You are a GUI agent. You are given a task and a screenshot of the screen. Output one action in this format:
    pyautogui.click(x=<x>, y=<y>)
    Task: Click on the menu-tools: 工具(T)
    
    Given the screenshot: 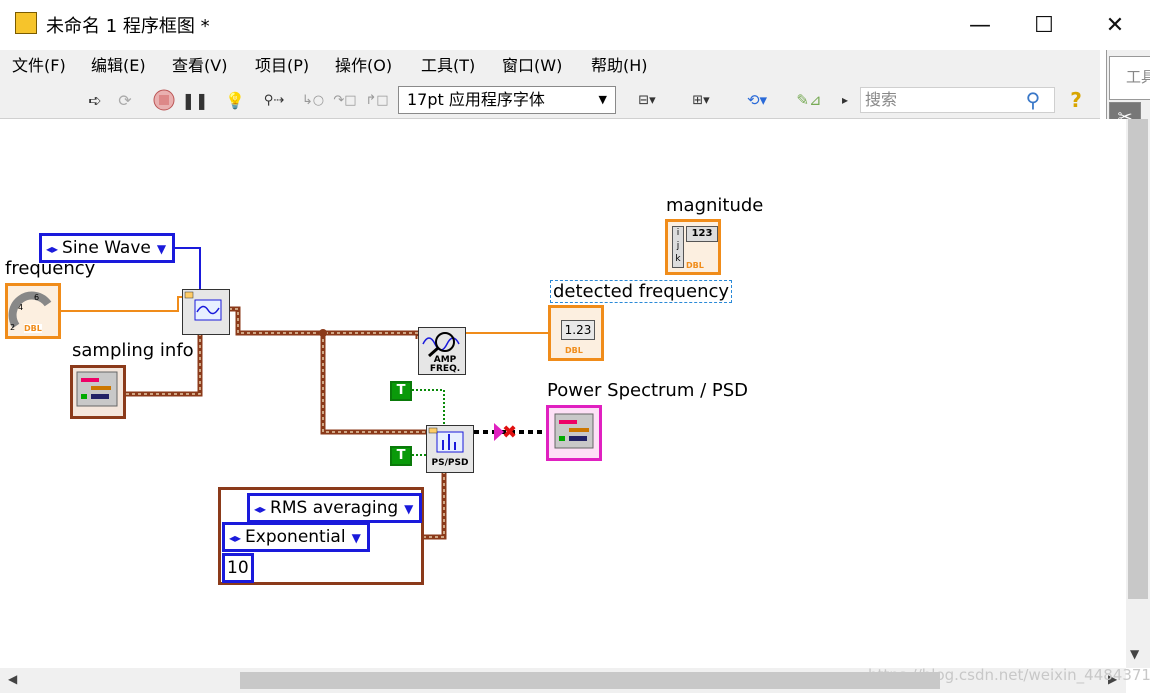 What is the action you would take?
    pyautogui.click(x=448, y=66)
    